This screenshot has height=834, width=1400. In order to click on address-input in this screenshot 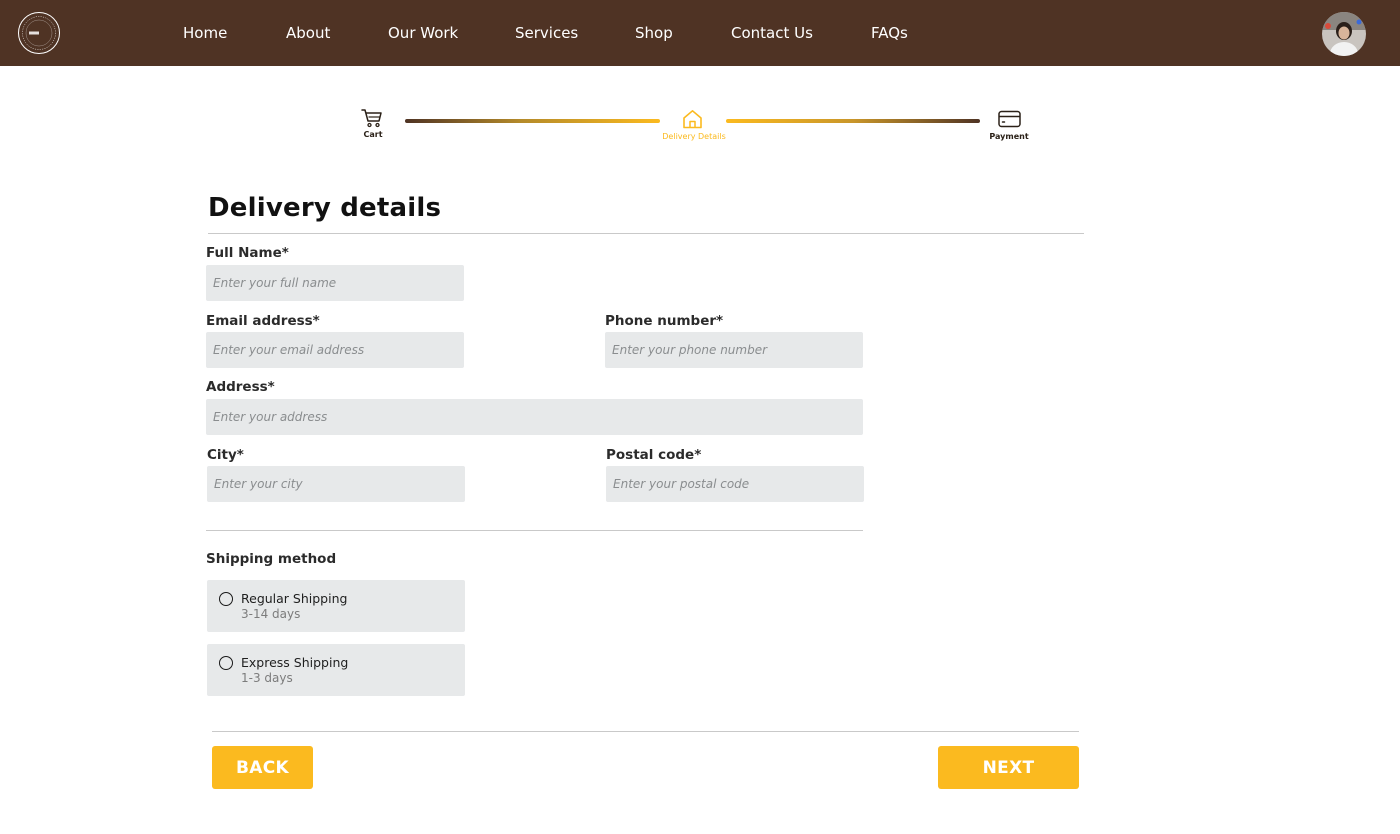, I will do `click(534, 417)`.